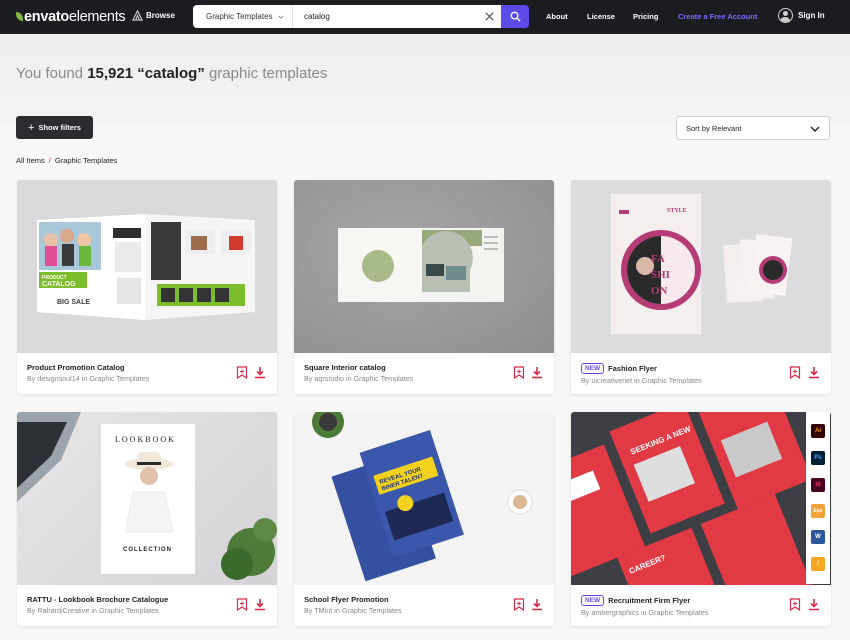  What do you see at coordinates (659, 291) in the screenshot?
I see `svg-text: ON` at bounding box center [659, 291].